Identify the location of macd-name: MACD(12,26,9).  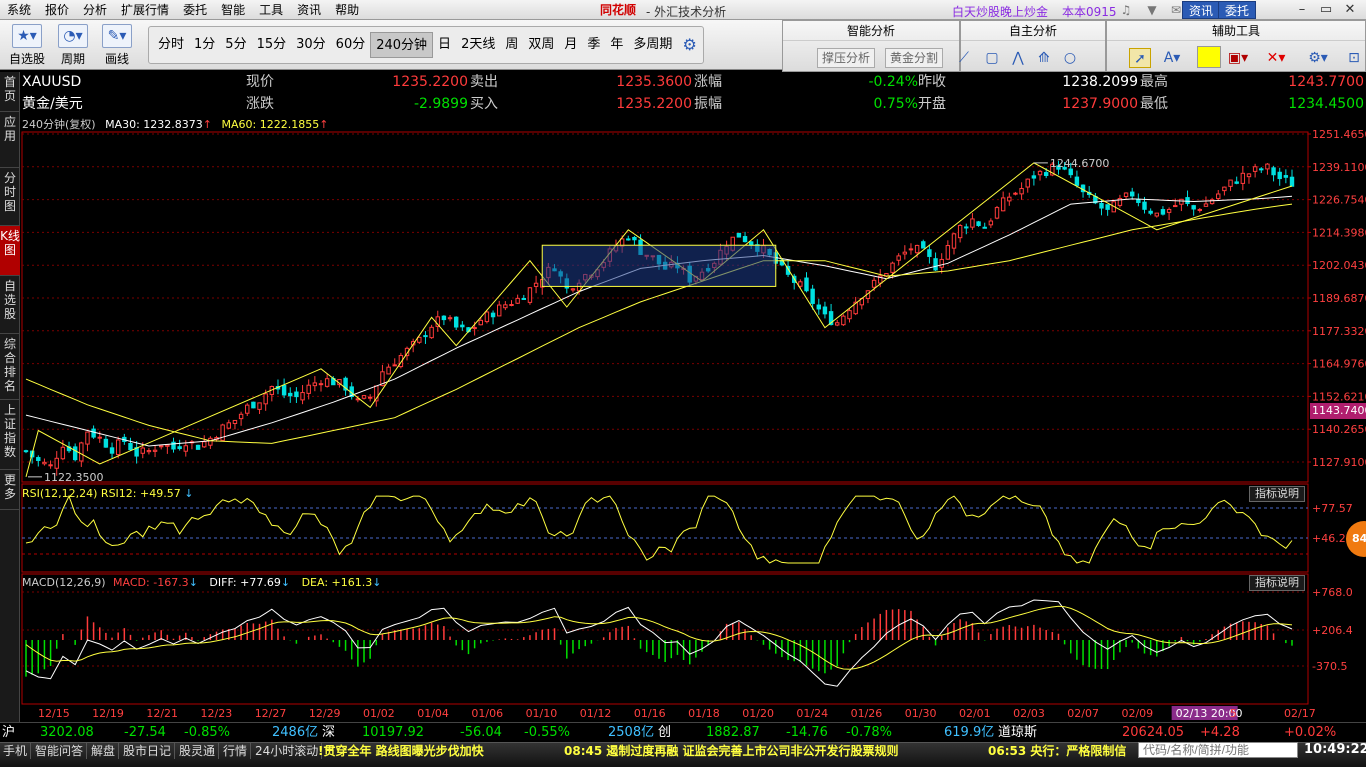
(64, 582).